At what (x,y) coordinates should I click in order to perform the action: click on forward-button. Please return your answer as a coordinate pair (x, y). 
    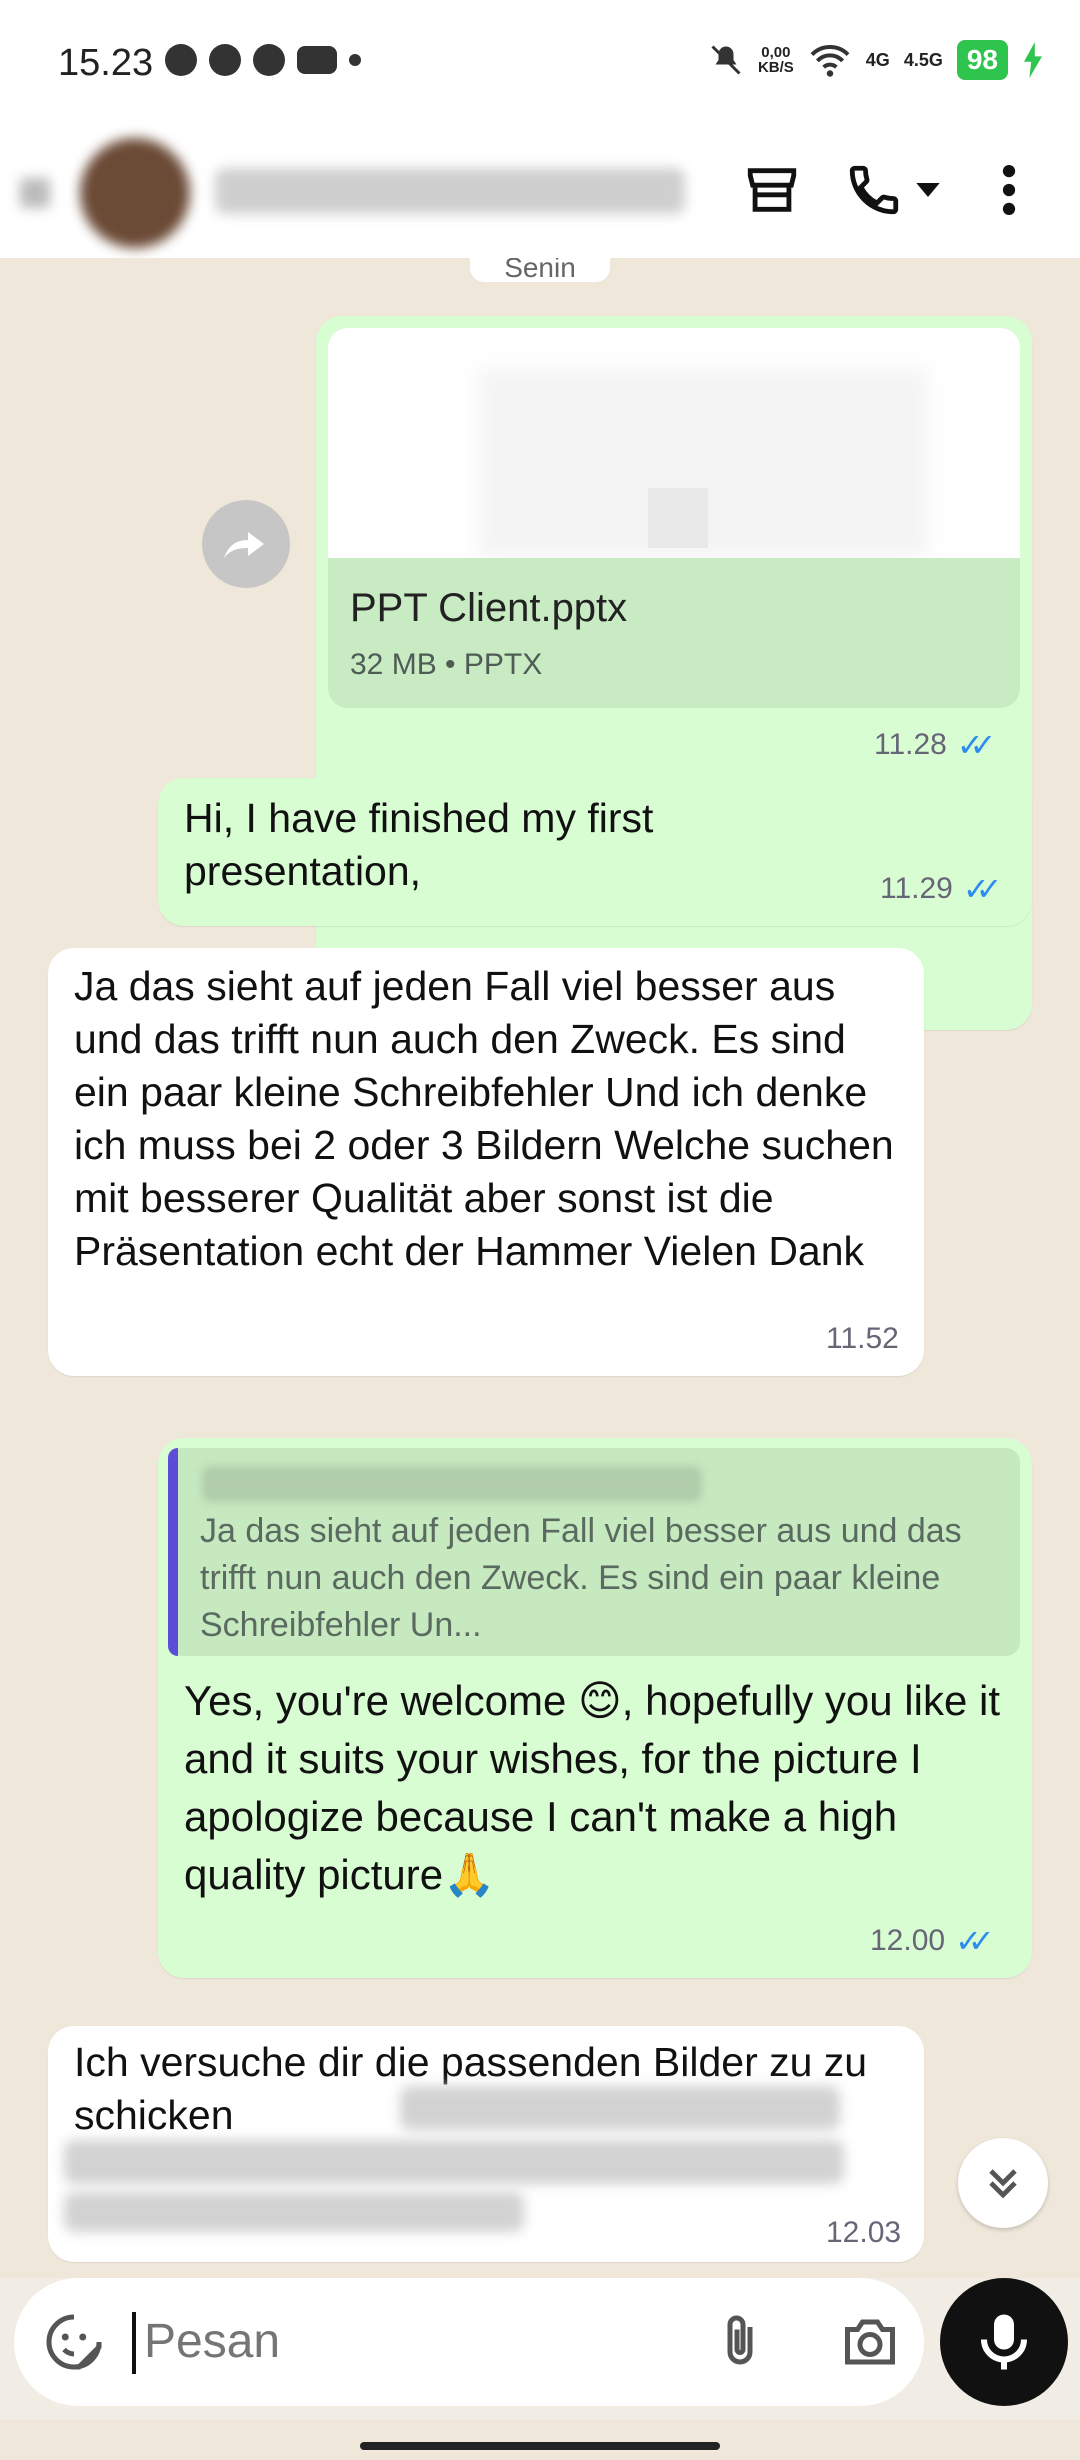
    Looking at the image, I should click on (246, 544).